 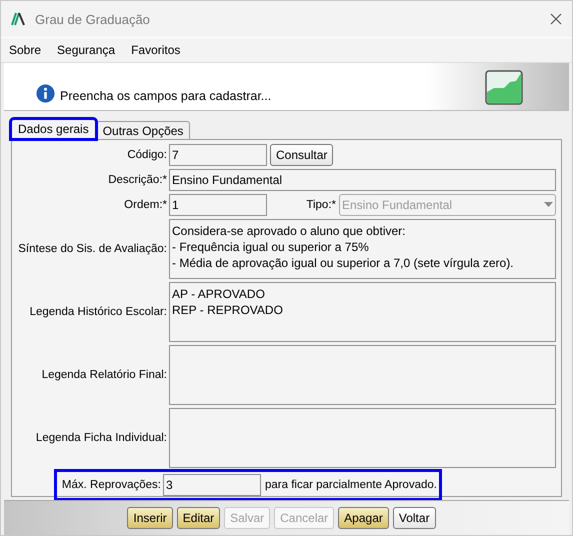 I want to click on menu-item: Favoritos, so click(x=155, y=50).